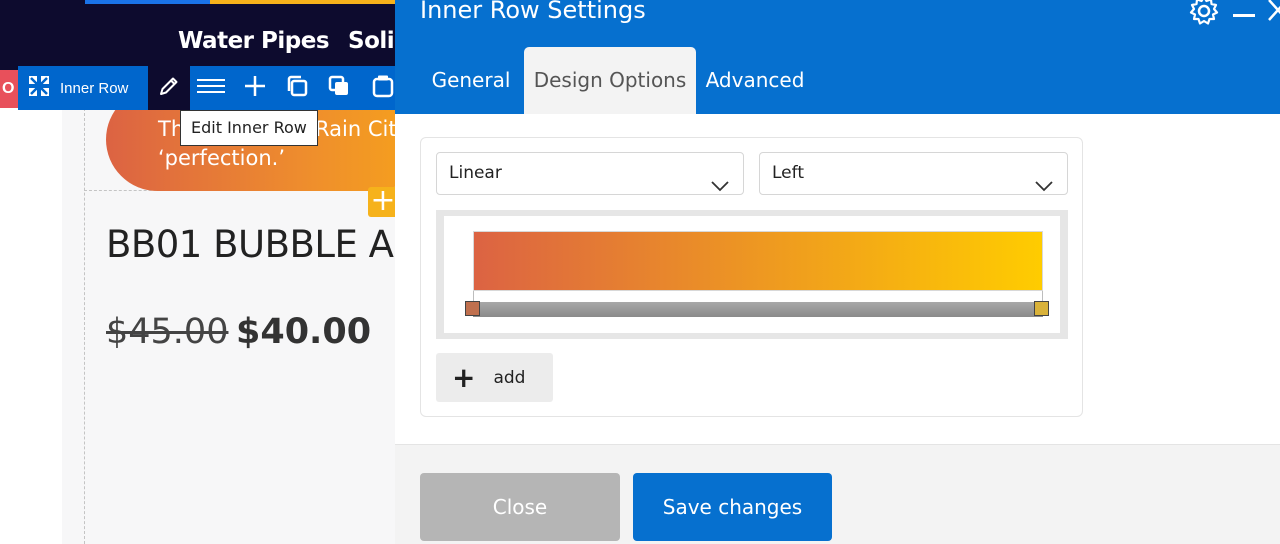 The width and height of the screenshot is (1280, 544). What do you see at coordinates (249, 128) in the screenshot?
I see `edit-tooltip: Edit Inner Row` at bounding box center [249, 128].